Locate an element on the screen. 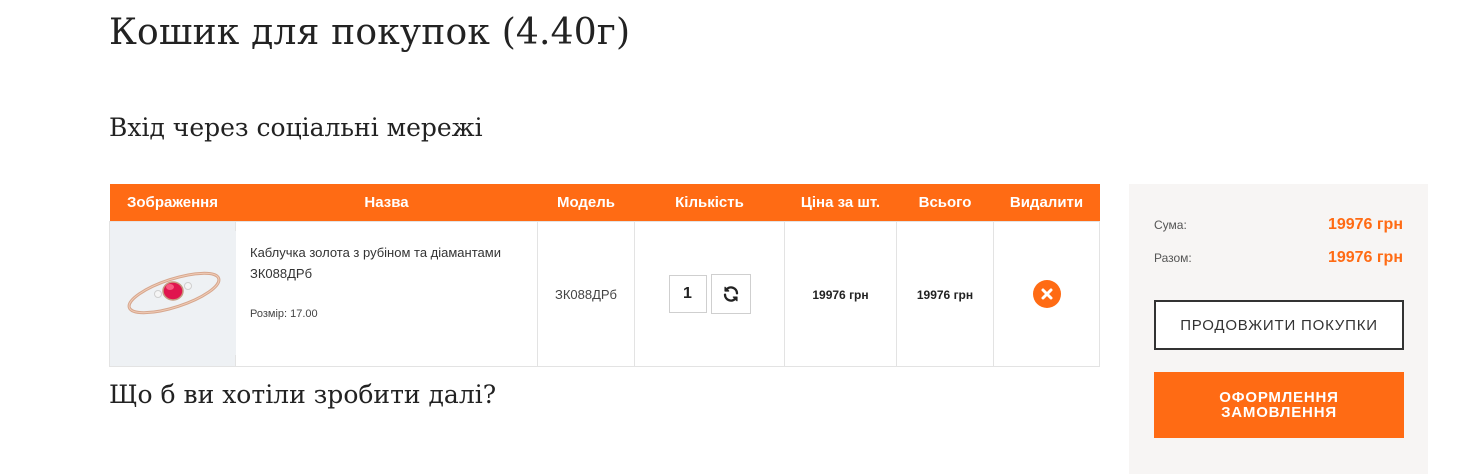 The width and height of the screenshot is (1482, 474). total-row: Разом: 19976 грн is located at coordinates (1278, 258).